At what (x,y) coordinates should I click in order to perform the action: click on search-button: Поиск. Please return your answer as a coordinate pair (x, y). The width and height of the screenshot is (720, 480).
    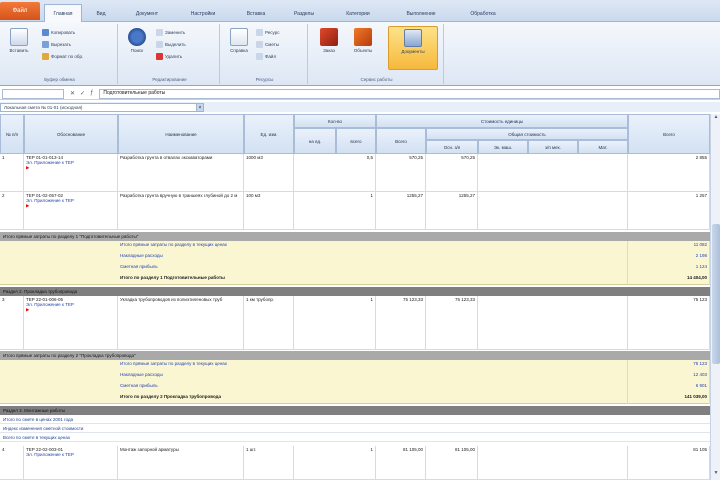
    Looking at the image, I should click on (137, 46).